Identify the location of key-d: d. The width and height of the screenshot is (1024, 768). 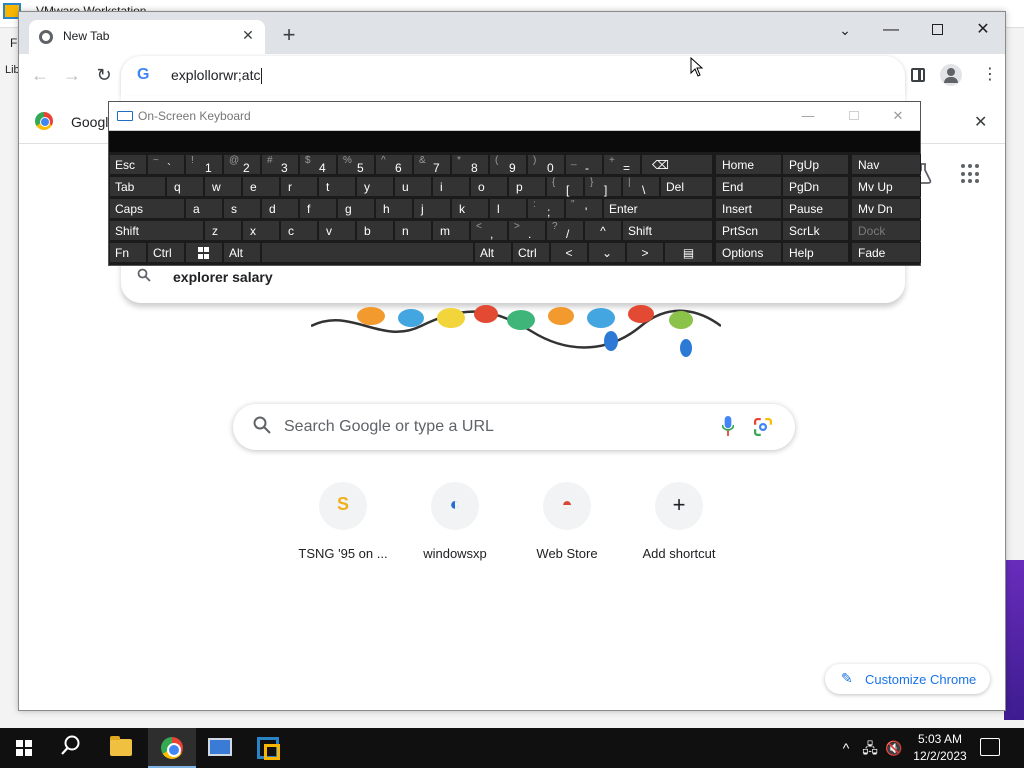
(280, 208).